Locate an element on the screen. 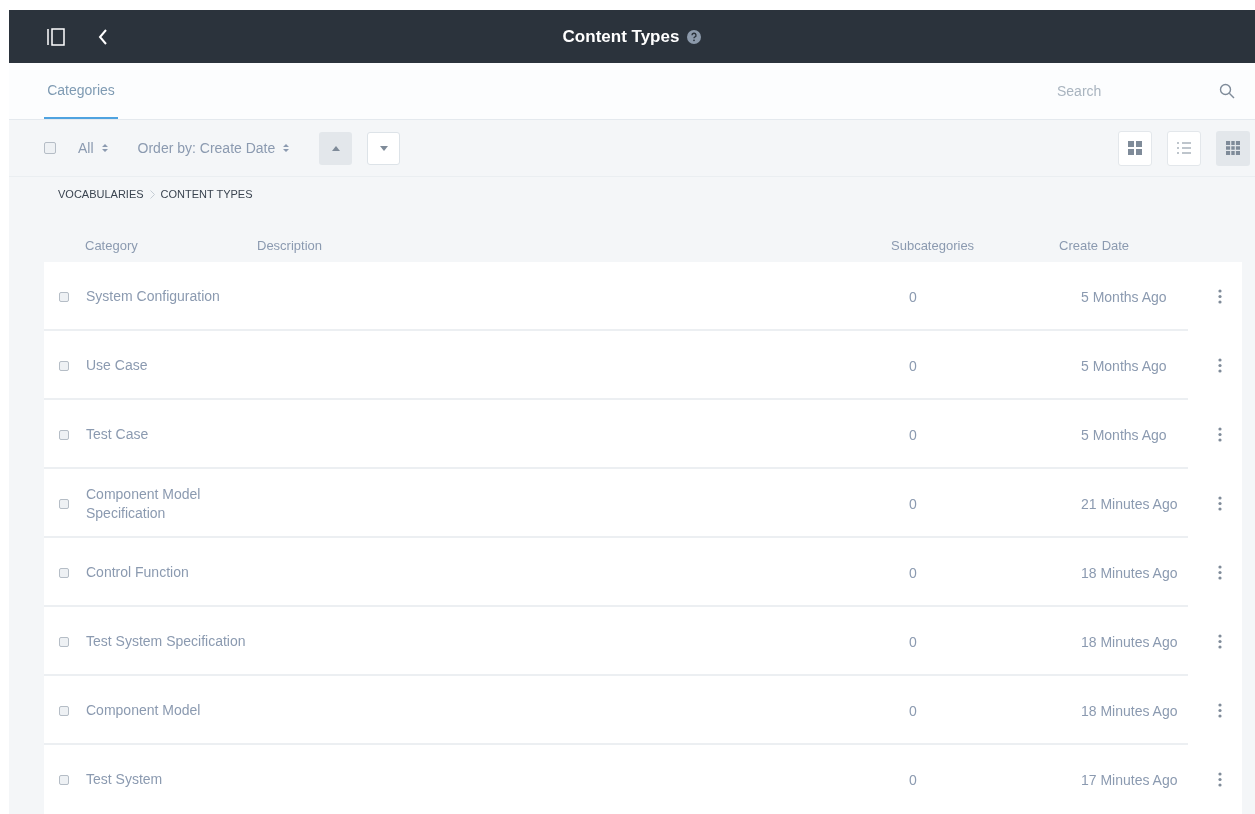 The image size is (1255, 814). order-by-dropdown: Order by: Create Date is located at coordinates (213, 148).